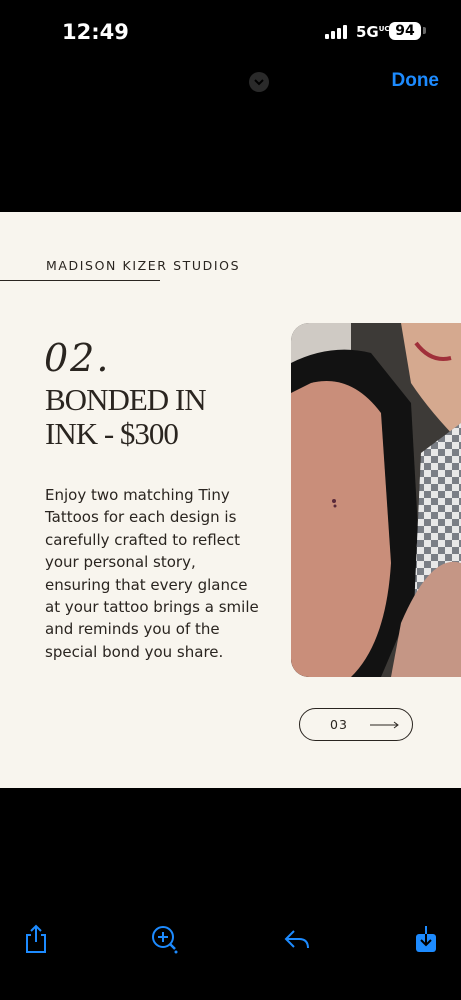 The height and width of the screenshot is (1000, 461). I want to click on network-indicator: 5GUC, so click(373, 32).